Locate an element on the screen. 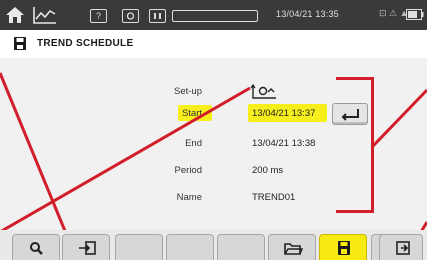 The width and height of the screenshot is (427, 260). memory-progress-bar is located at coordinates (215, 16).